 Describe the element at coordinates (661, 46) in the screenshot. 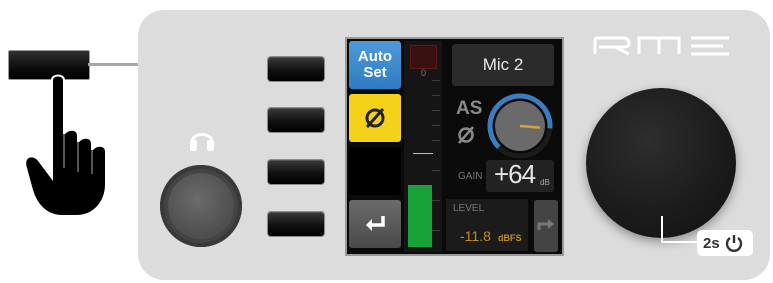

I see `rme-logo` at that location.